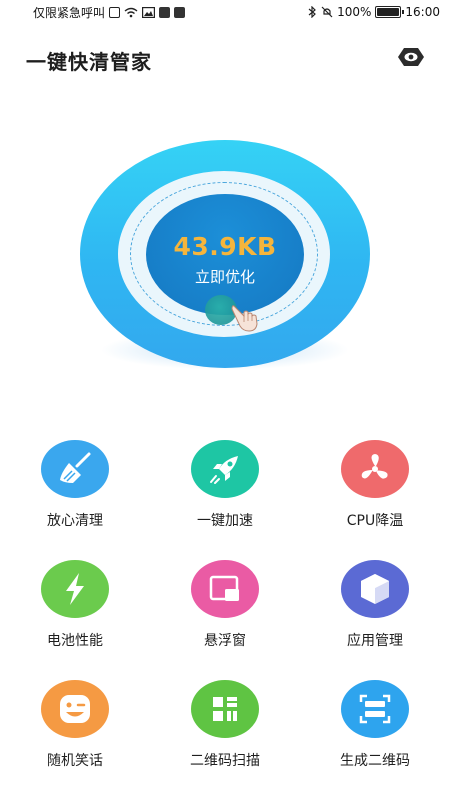 Image resolution: width=450 pixels, height=800 pixels. What do you see at coordinates (225, 521) in the screenshot?
I see `tile-label: 一键加速` at bounding box center [225, 521].